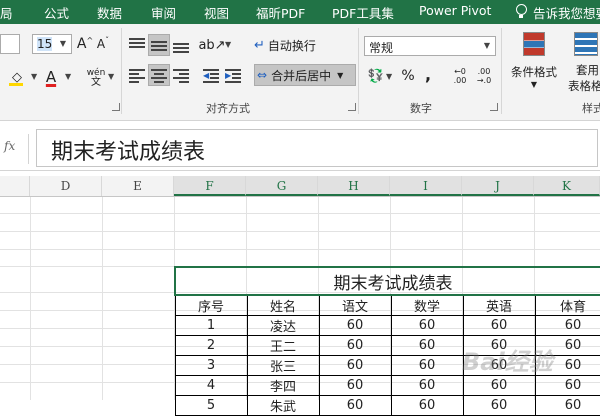  What do you see at coordinates (428, 74) in the screenshot?
I see `comma-style-button: ,` at bounding box center [428, 74].